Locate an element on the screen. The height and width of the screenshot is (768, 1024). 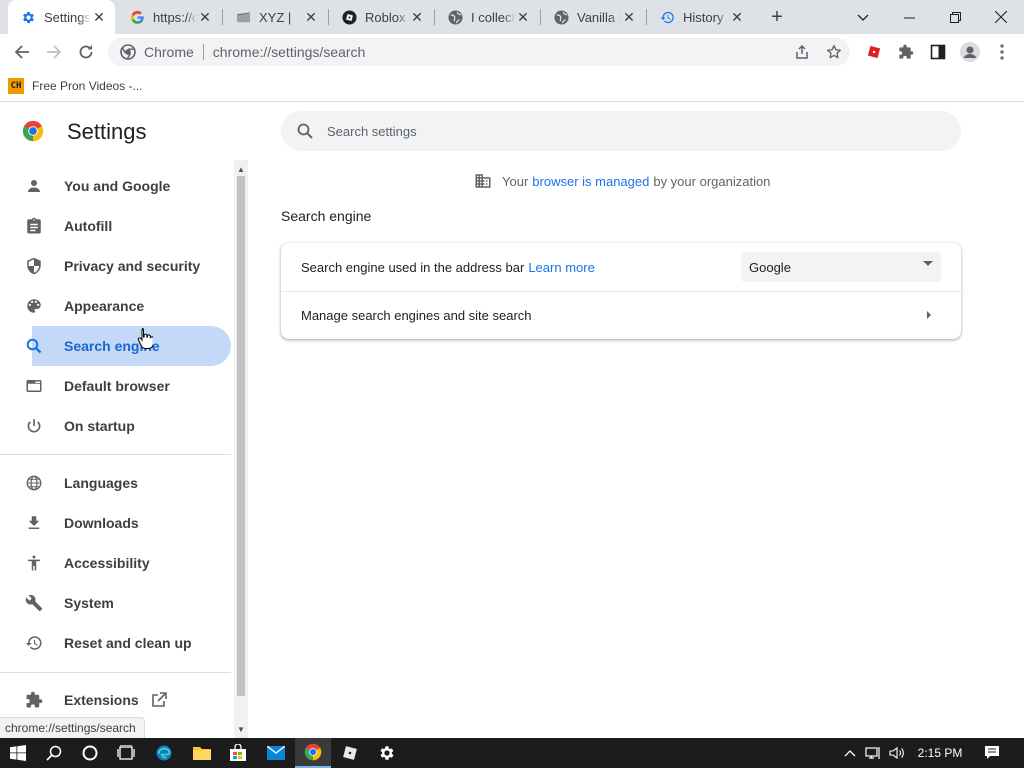
tab-search-button is located at coordinates (863, 17).